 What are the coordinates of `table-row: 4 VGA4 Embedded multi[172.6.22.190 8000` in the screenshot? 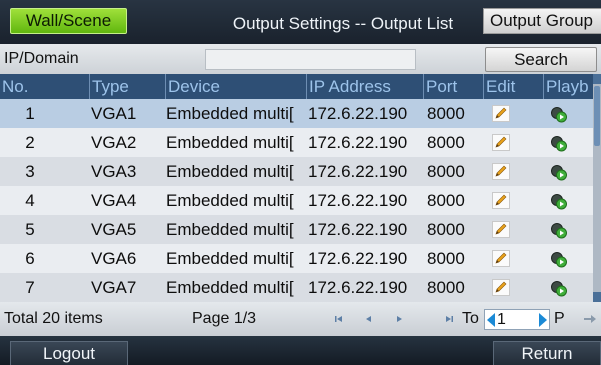 It's located at (296, 200).